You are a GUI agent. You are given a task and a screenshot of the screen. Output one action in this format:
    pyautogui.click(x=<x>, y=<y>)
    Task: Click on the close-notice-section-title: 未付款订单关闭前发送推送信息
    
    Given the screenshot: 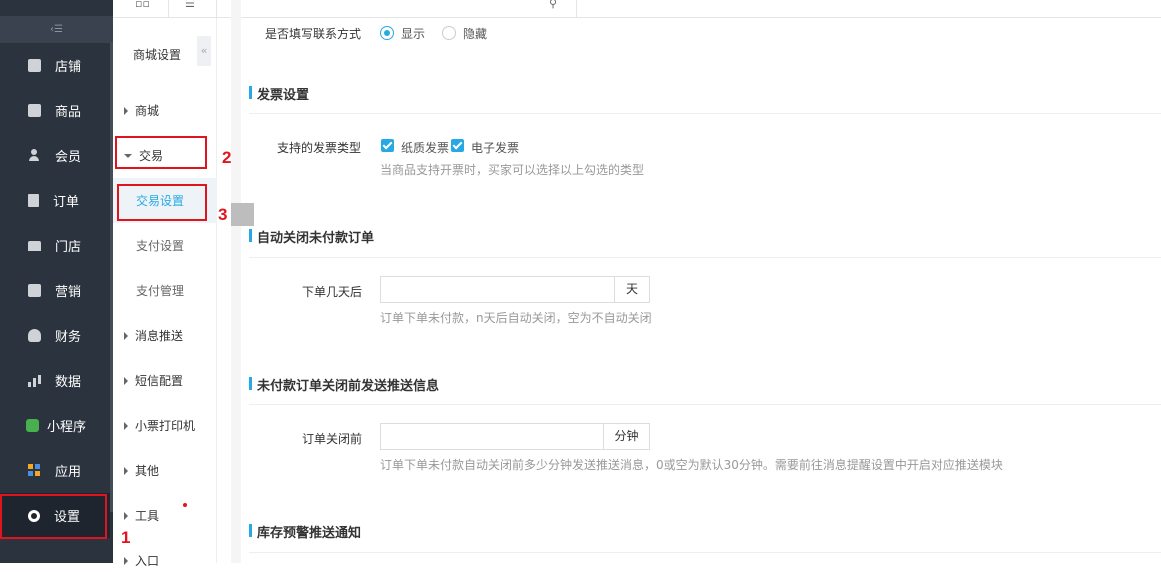 What is the action you would take?
    pyautogui.click(x=344, y=384)
    